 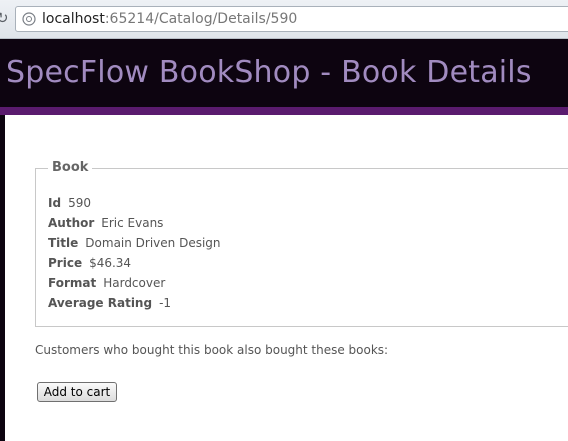 I want to click on detail-row-title: Title Domain Driven Design, so click(x=134, y=243).